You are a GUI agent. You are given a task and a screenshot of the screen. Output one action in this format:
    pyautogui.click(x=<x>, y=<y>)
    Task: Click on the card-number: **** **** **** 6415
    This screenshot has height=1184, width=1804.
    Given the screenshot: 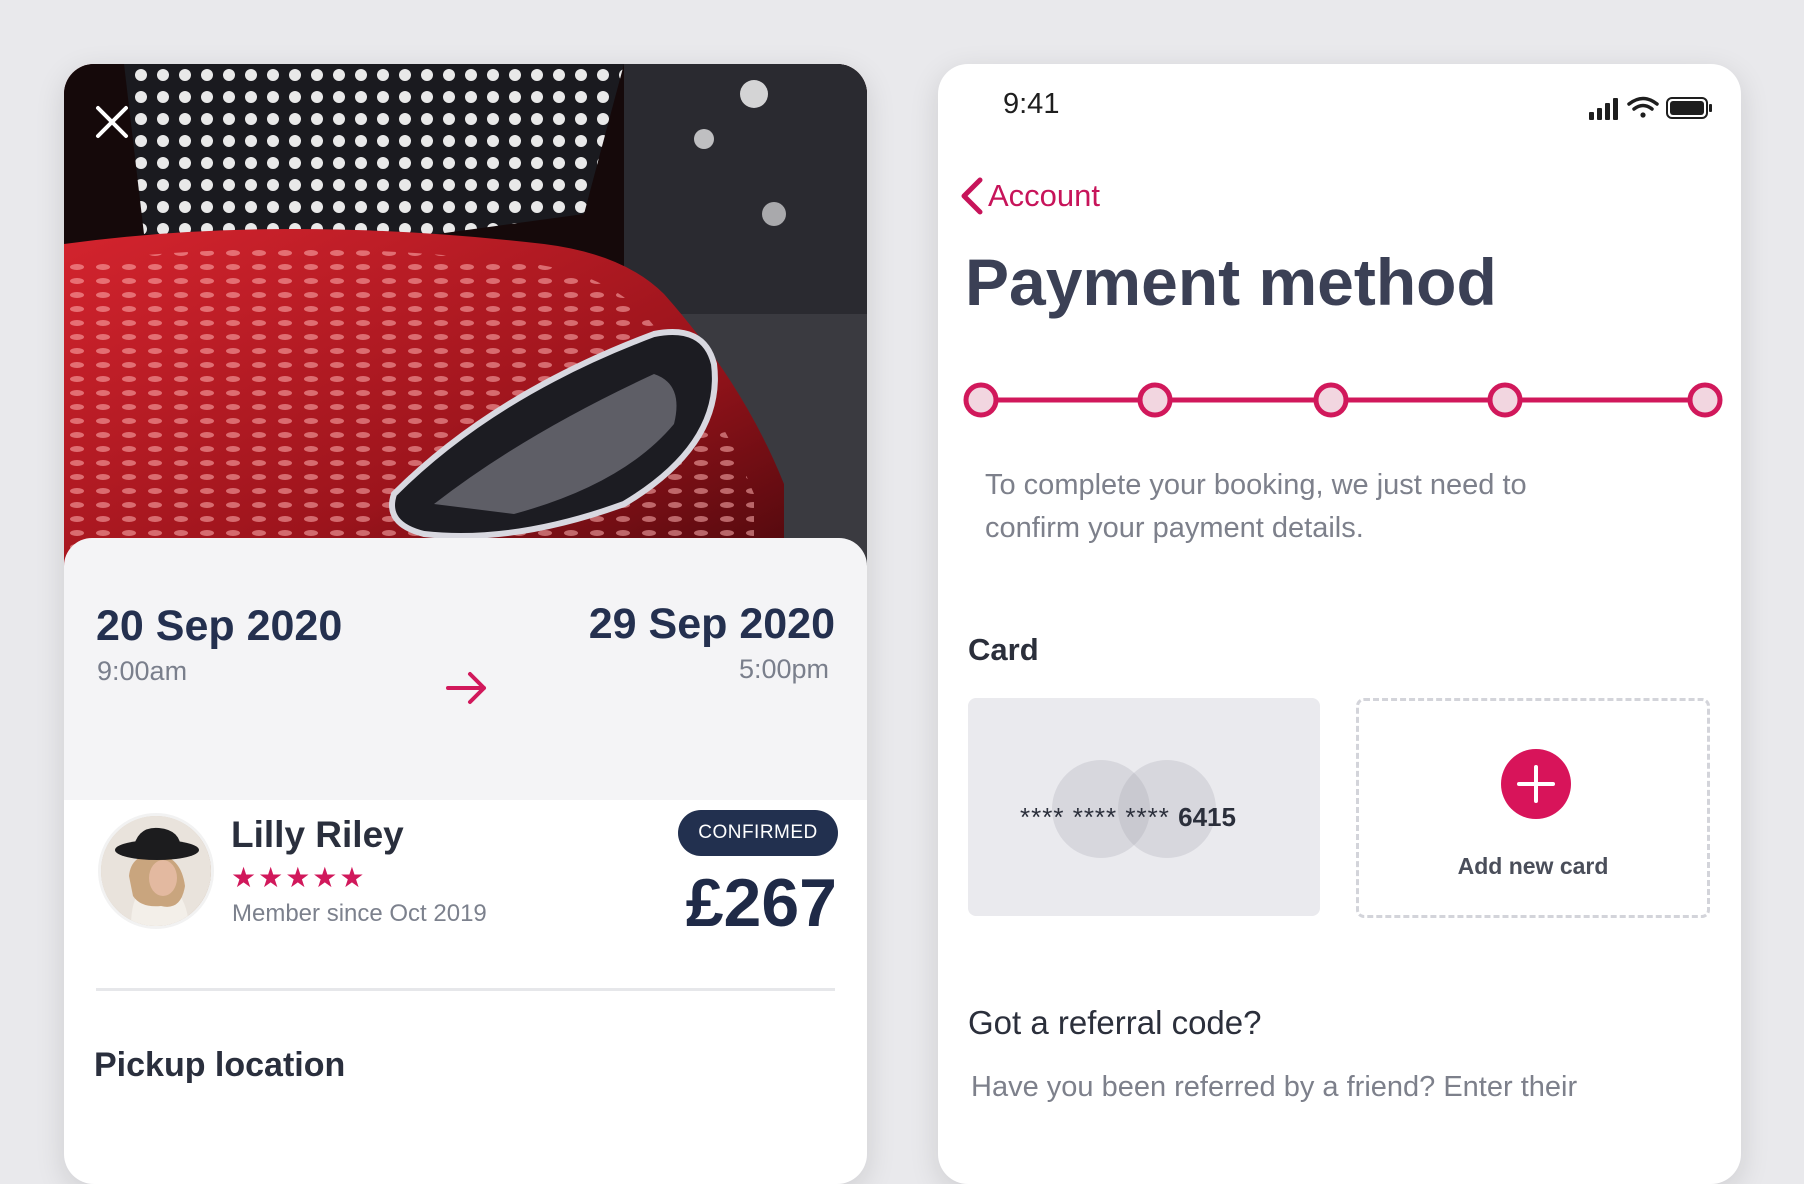 What is the action you would take?
    pyautogui.click(x=1128, y=817)
    